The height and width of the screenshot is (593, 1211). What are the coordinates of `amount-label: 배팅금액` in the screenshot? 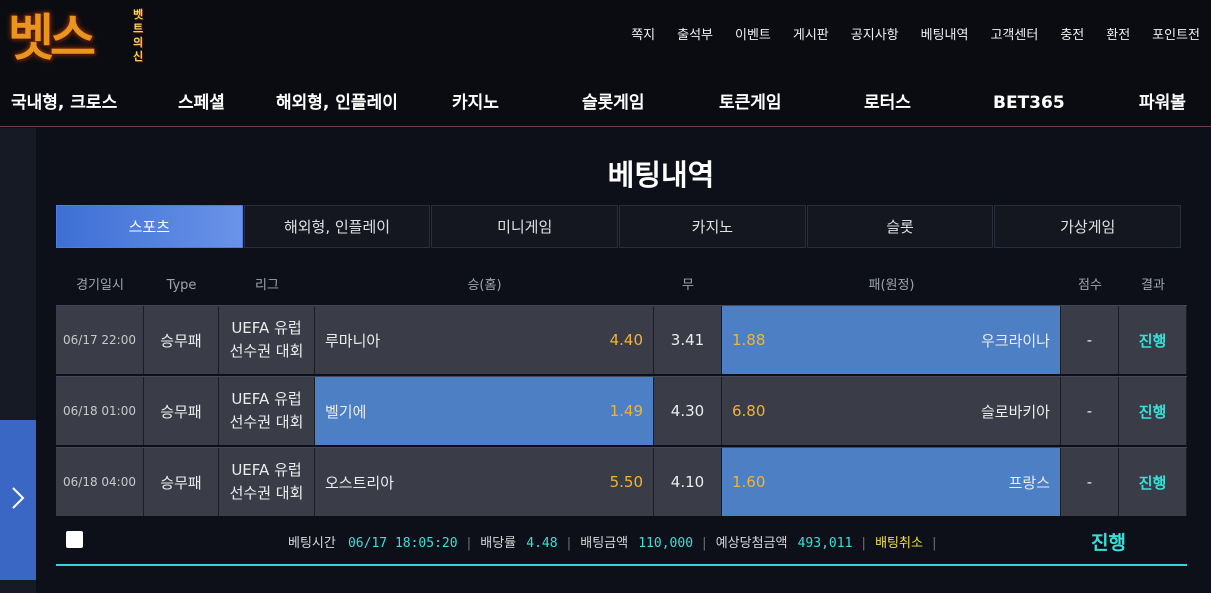 It's located at (604, 543).